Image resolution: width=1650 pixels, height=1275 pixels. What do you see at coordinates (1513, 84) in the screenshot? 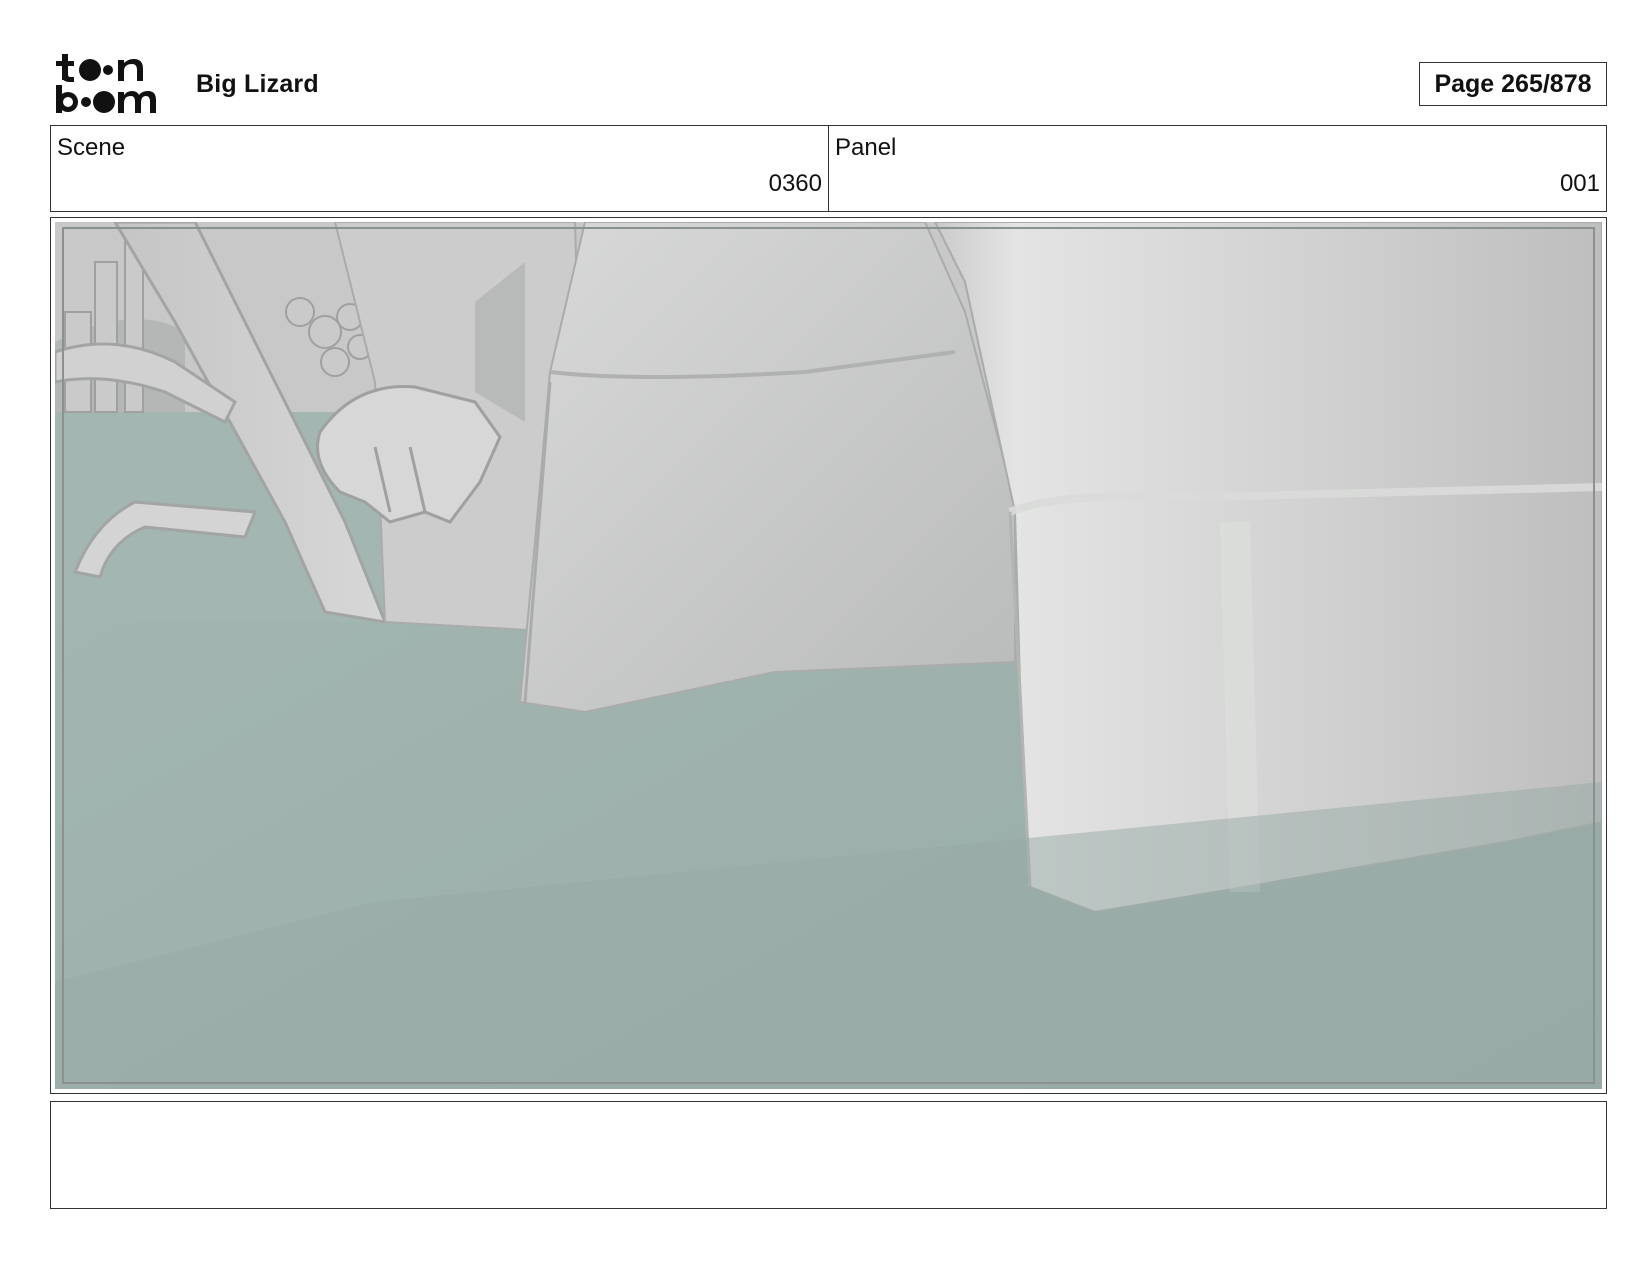
I see `page-indicator: Page 265/878` at bounding box center [1513, 84].